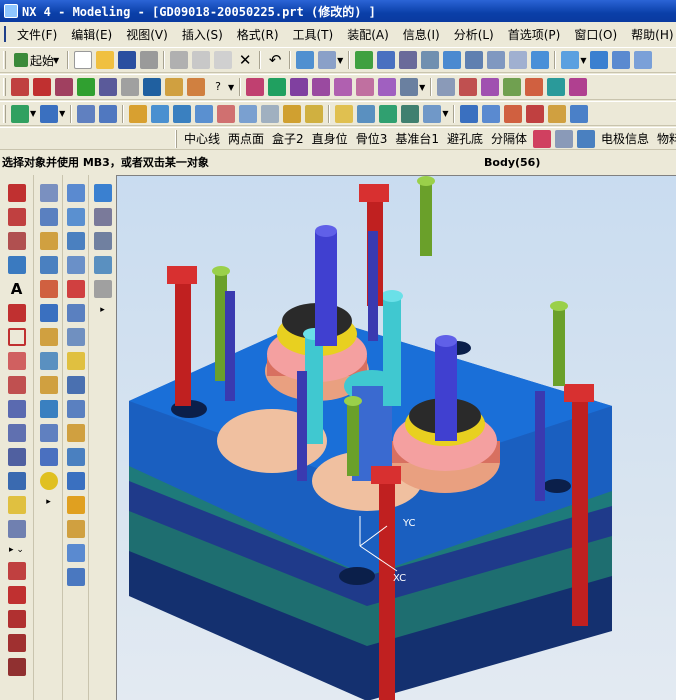 The width and height of the screenshot is (676, 700). What do you see at coordinates (76, 457) in the screenshot?
I see `rib-icon` at bounding box center [76, 457].